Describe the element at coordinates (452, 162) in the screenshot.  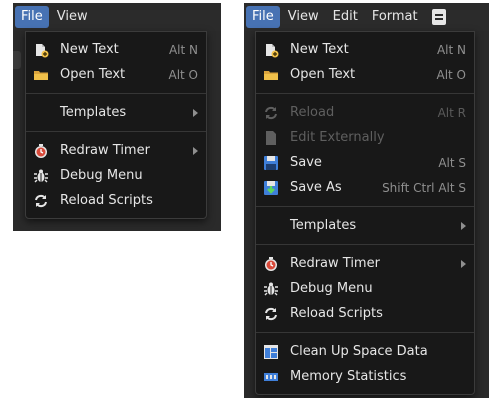
I see `menu-item-shortcut: Alt S` at that location.